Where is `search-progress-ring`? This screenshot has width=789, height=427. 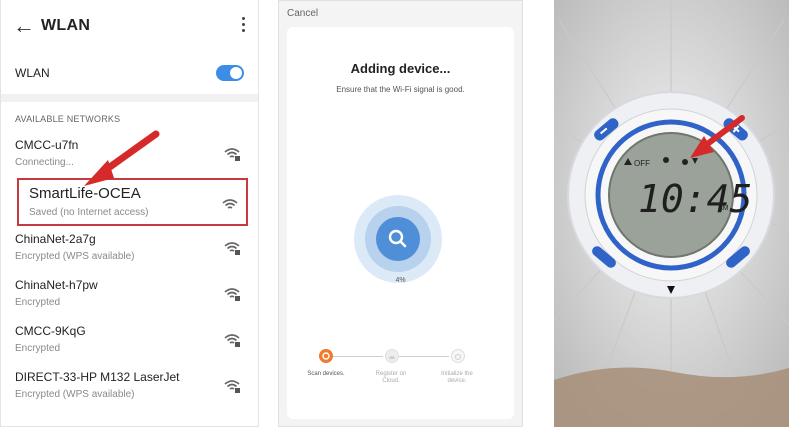 search-progress-ring is located at coordinates (398, 239).